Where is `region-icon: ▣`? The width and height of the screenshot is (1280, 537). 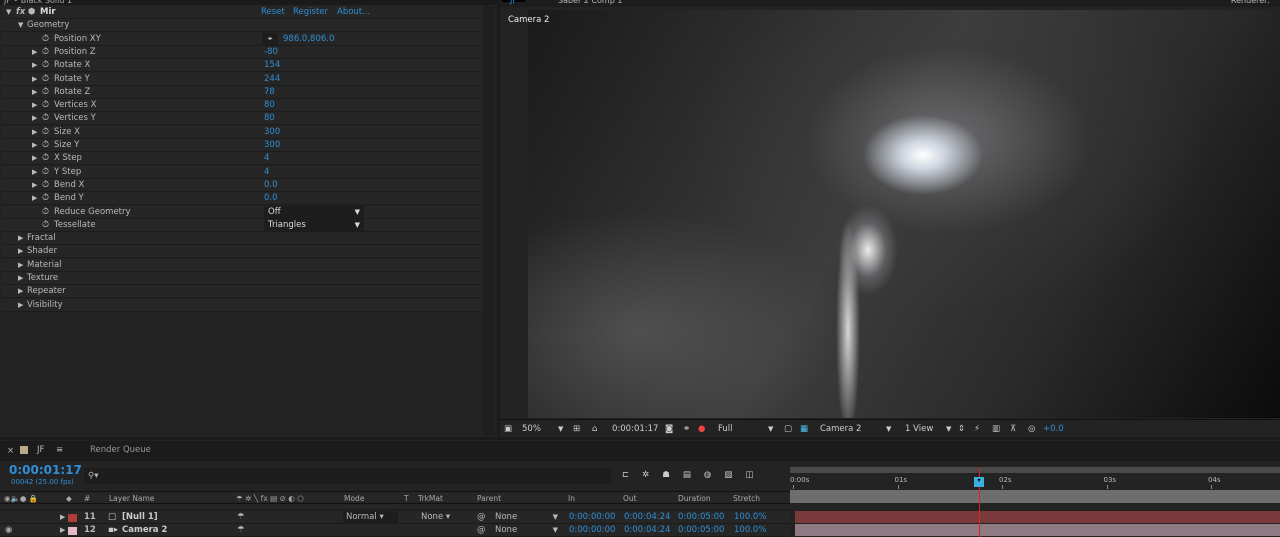
region-icon: ▣ is located at coordinates (508, 429).